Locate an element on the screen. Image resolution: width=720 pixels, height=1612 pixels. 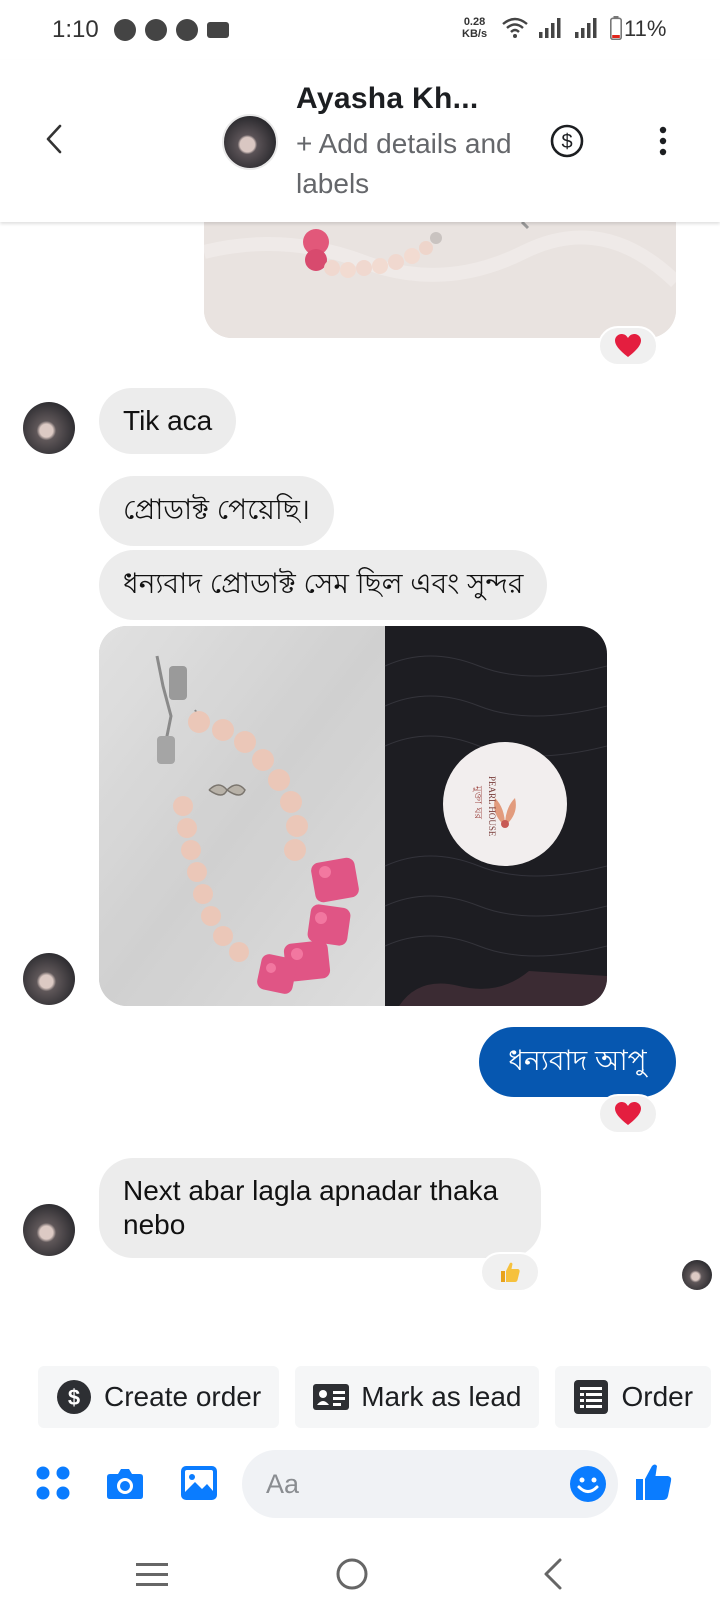
status-bar: 1:10 0.28 KB/s 11% is located at coordinates (360, 30).